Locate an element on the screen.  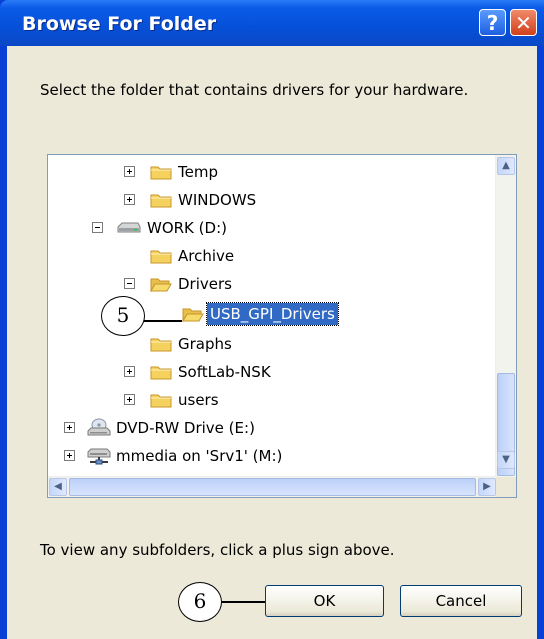
tree-item-label: DVD-RW Drive (E:) is located at coordinates (185, 428).